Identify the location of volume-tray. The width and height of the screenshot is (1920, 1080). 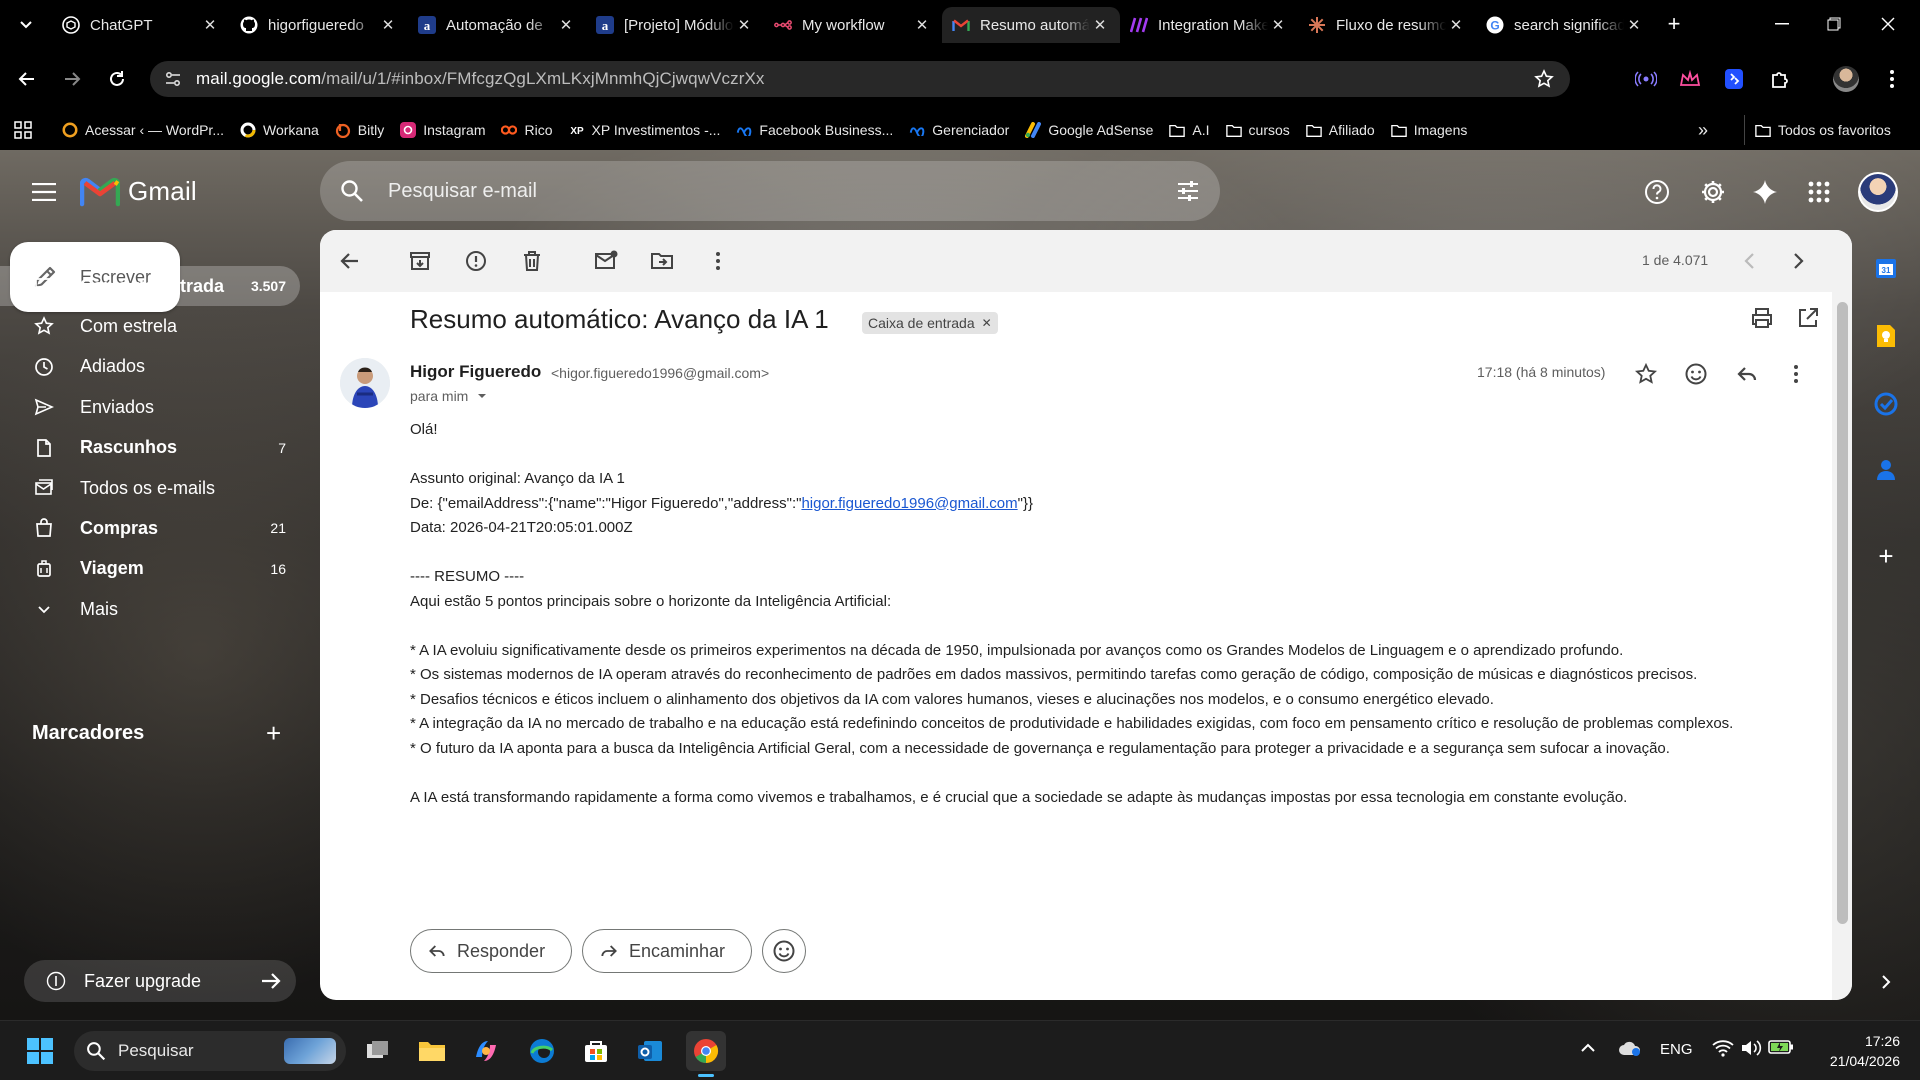
(1751, 1048).